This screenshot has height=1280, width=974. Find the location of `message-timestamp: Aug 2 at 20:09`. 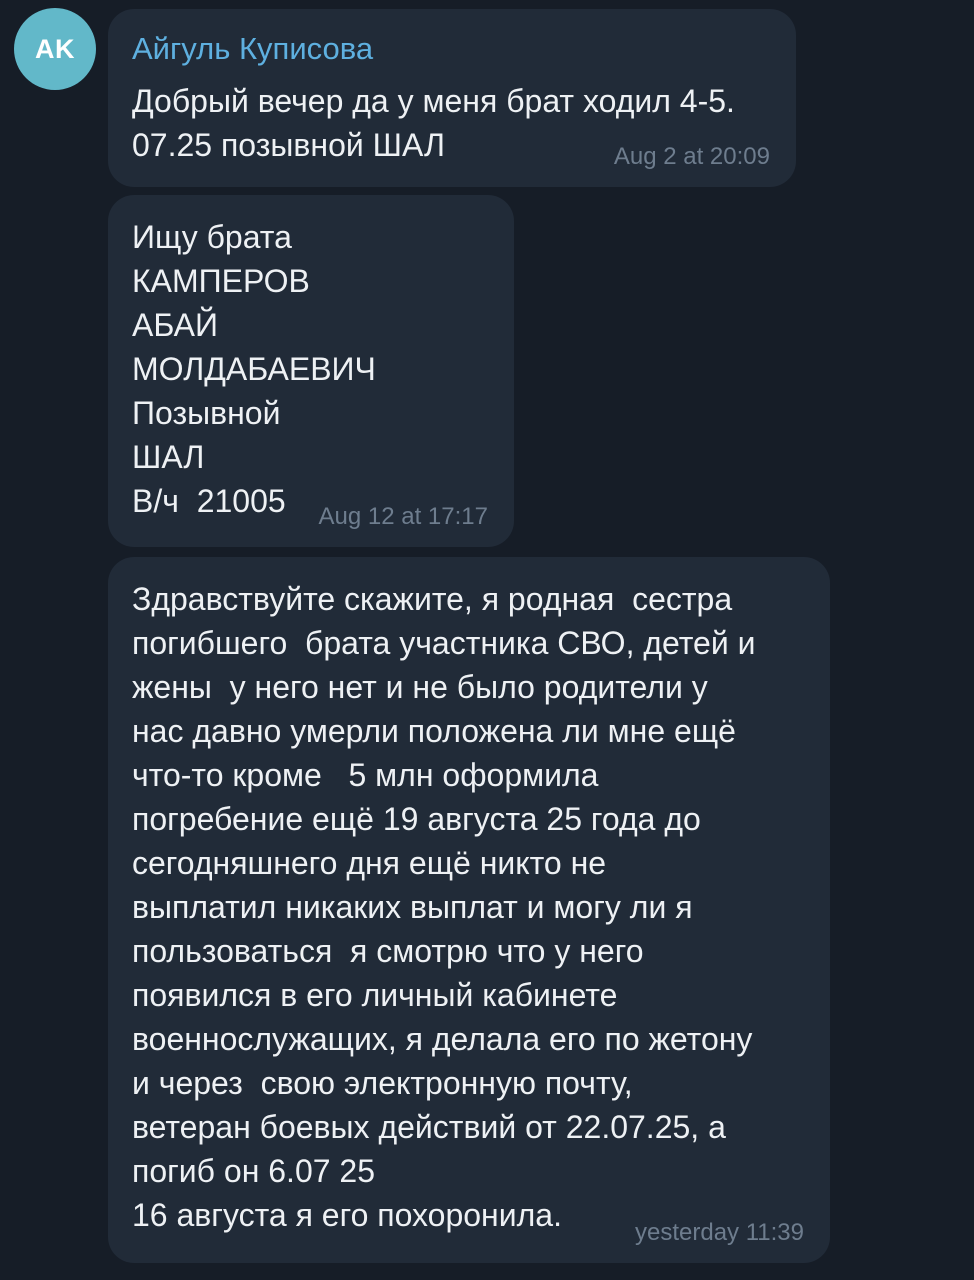

message-timestamp: Aug 2 at 20:09 is located at coordinates (691, 156).